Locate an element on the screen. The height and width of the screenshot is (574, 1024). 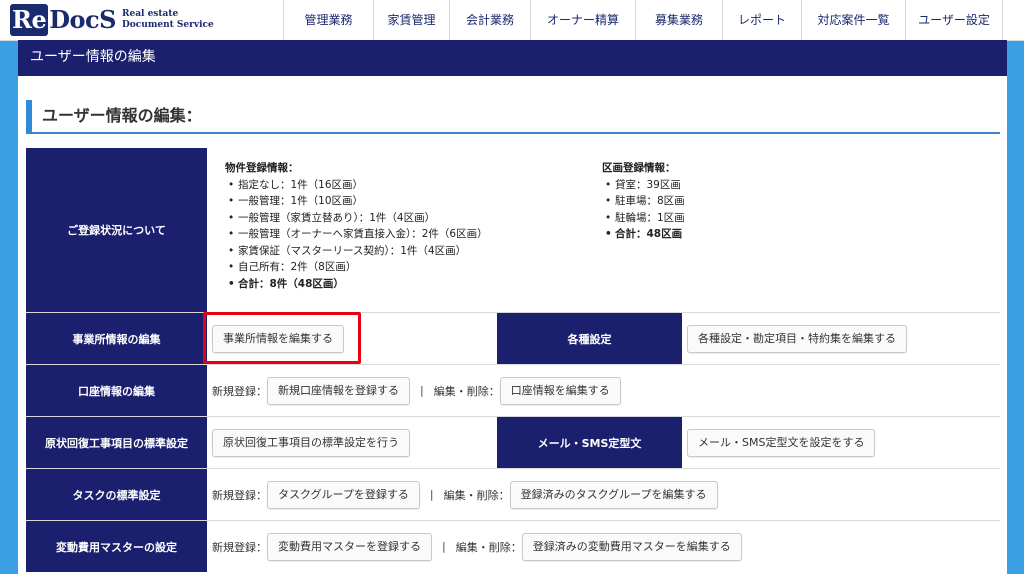
account-new-prefix: 新規登録： is located at coordinates (239, 391).